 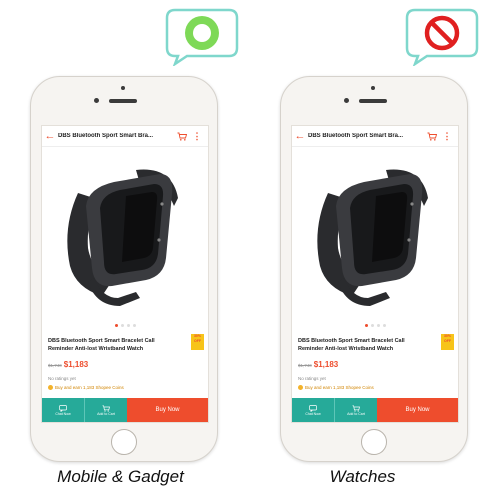 I want to click on category-caption: Mobile & Gadget, so click(x=120, y=476).